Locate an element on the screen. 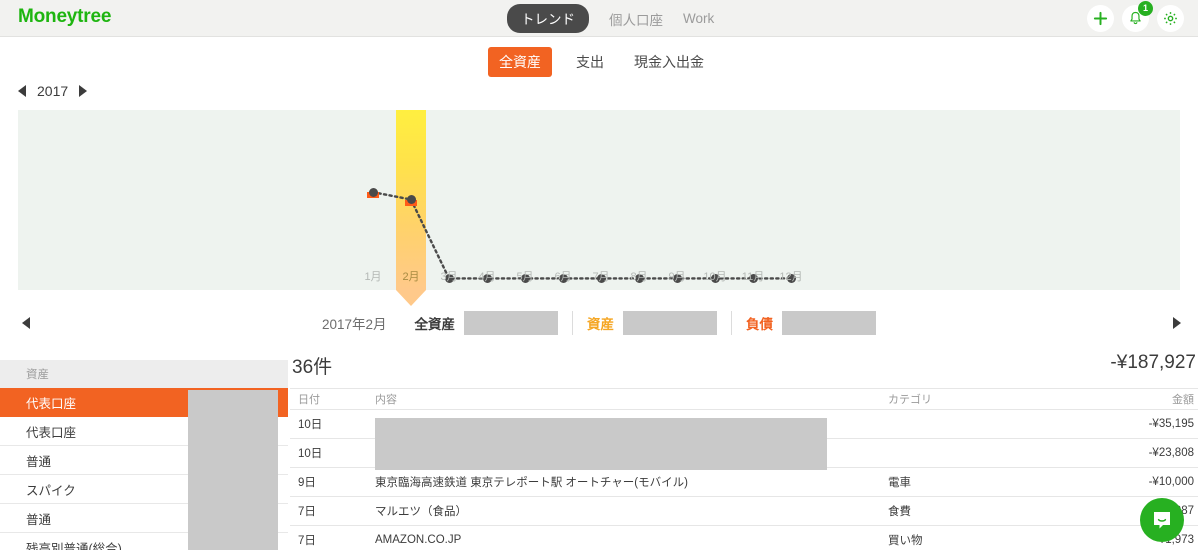 Image resolution: width=1198 pixels, height=550 pixels. notifications-button: 1 is located at coordinates (1137, 16).